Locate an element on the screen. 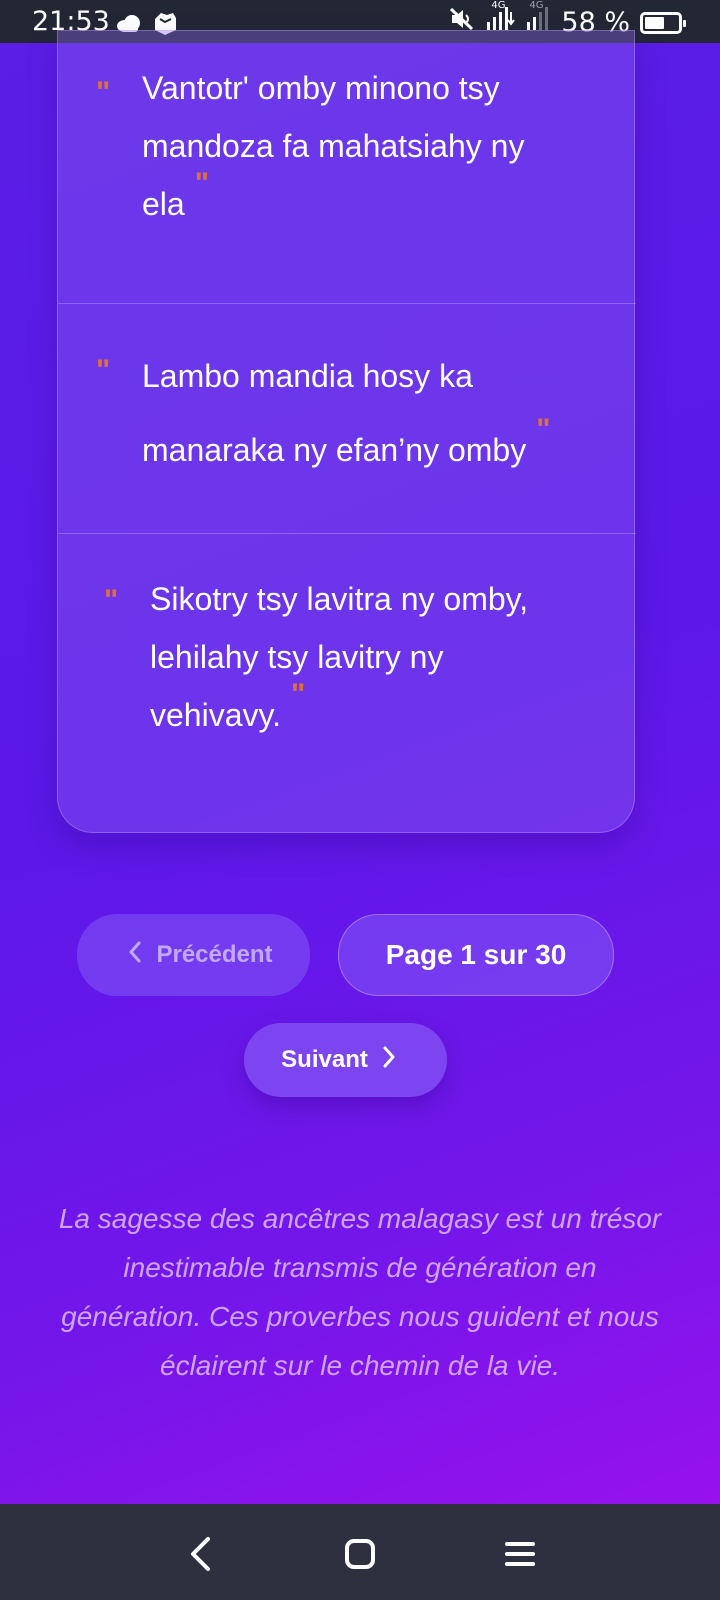 The height and width of the screenshot is (1600, 720). navigation-bar is located at coordinates (360, 1552).